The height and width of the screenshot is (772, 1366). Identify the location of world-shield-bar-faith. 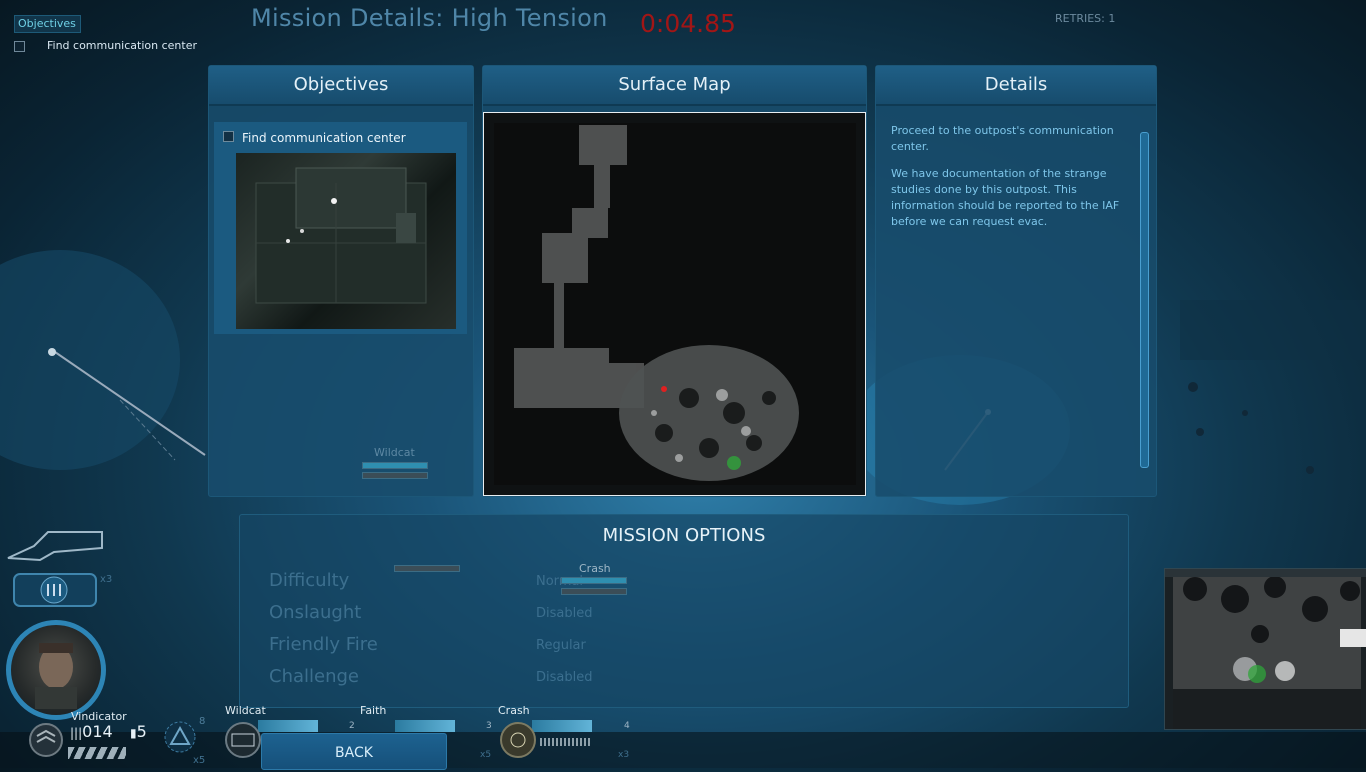
(427, 568).